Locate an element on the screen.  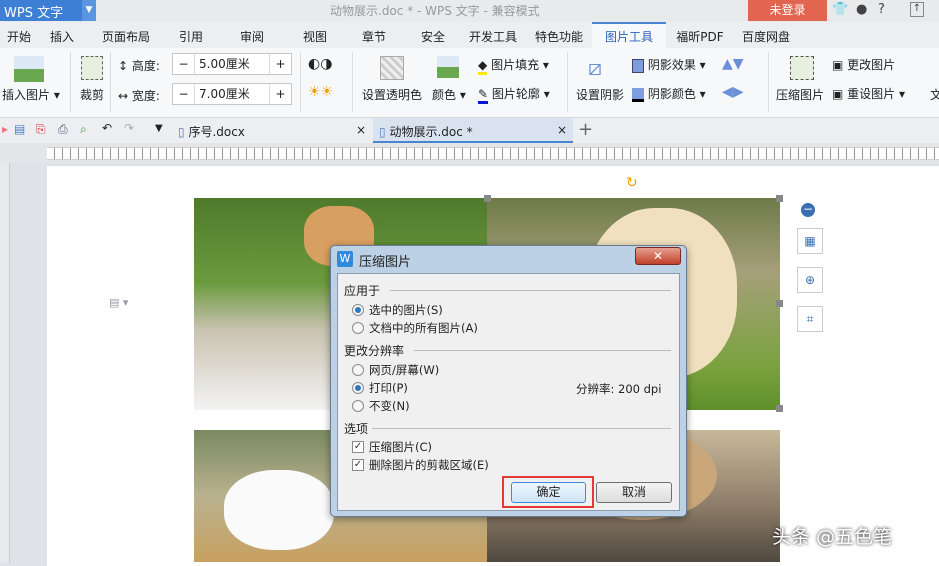
tab-security: 安全 is located at coordinates (433, 35).